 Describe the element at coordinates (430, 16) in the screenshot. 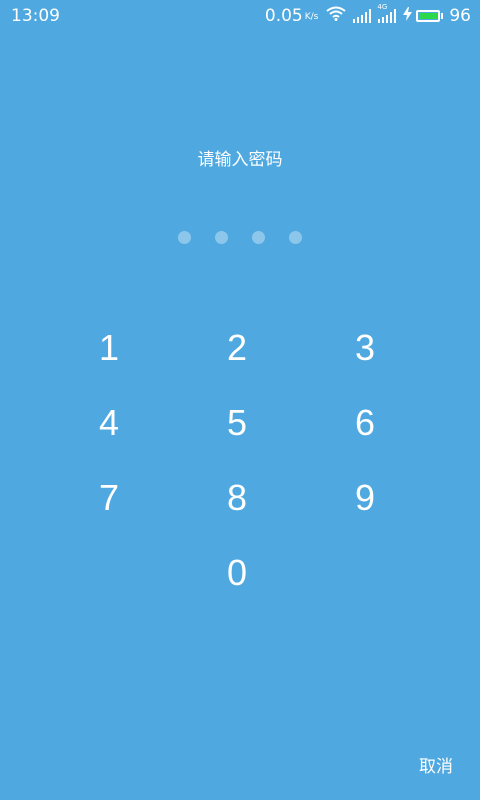

I see `battery-icon` at that location.